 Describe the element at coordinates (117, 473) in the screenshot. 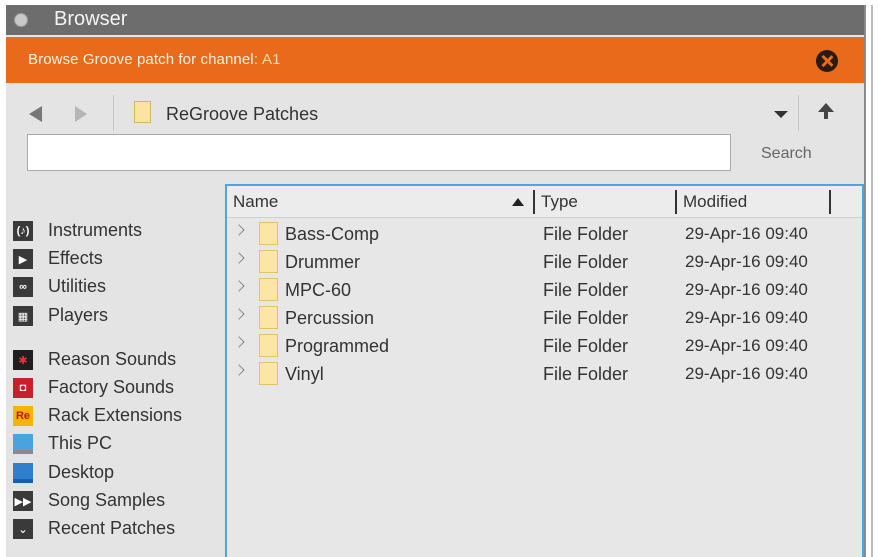

I see `sidebar-item-desktop: Desktop` at that location.